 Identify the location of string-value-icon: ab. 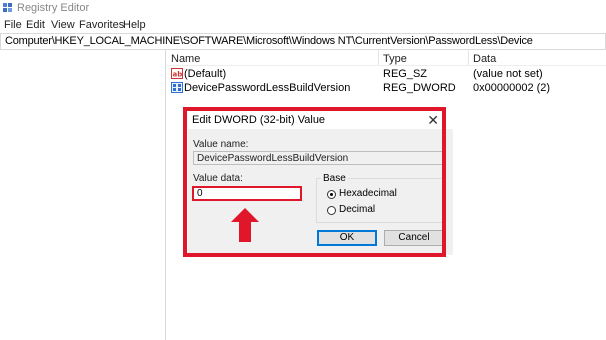
(177, 73).